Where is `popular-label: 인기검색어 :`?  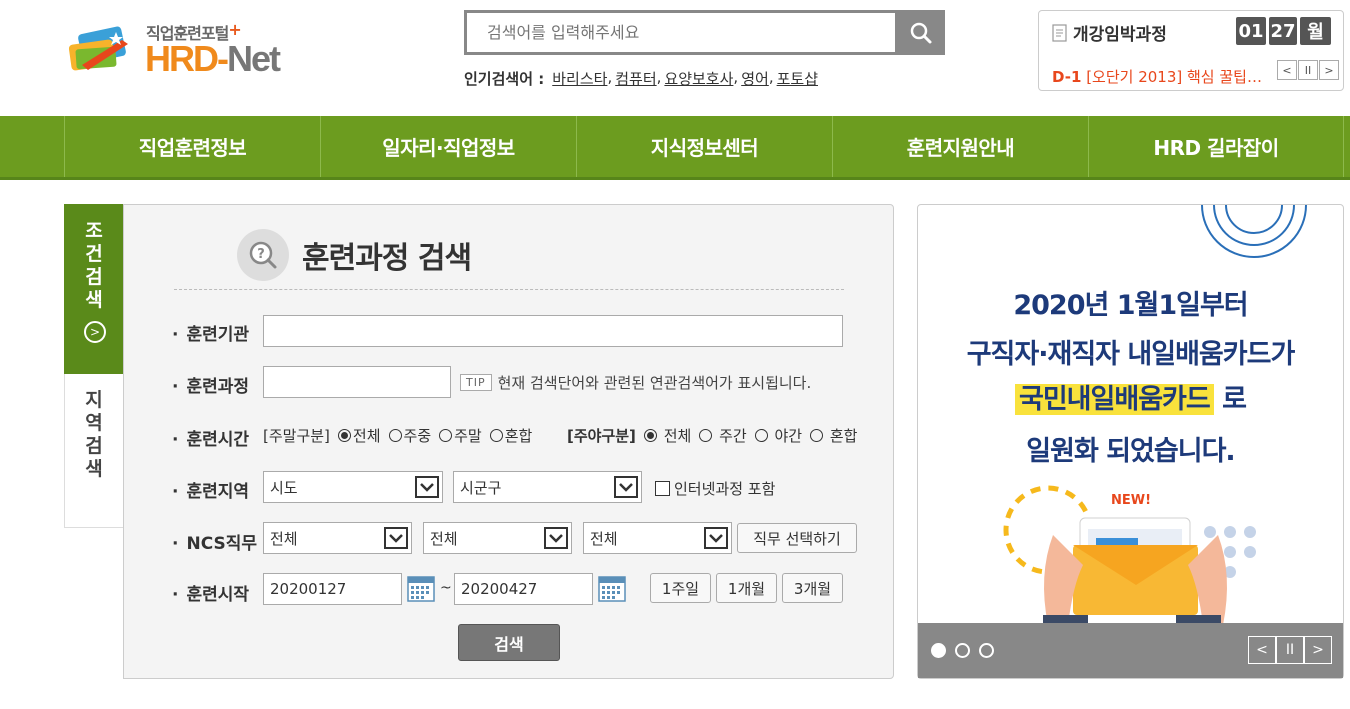 popular-label: 인기검색어 : is located at coordinates (504, 79).